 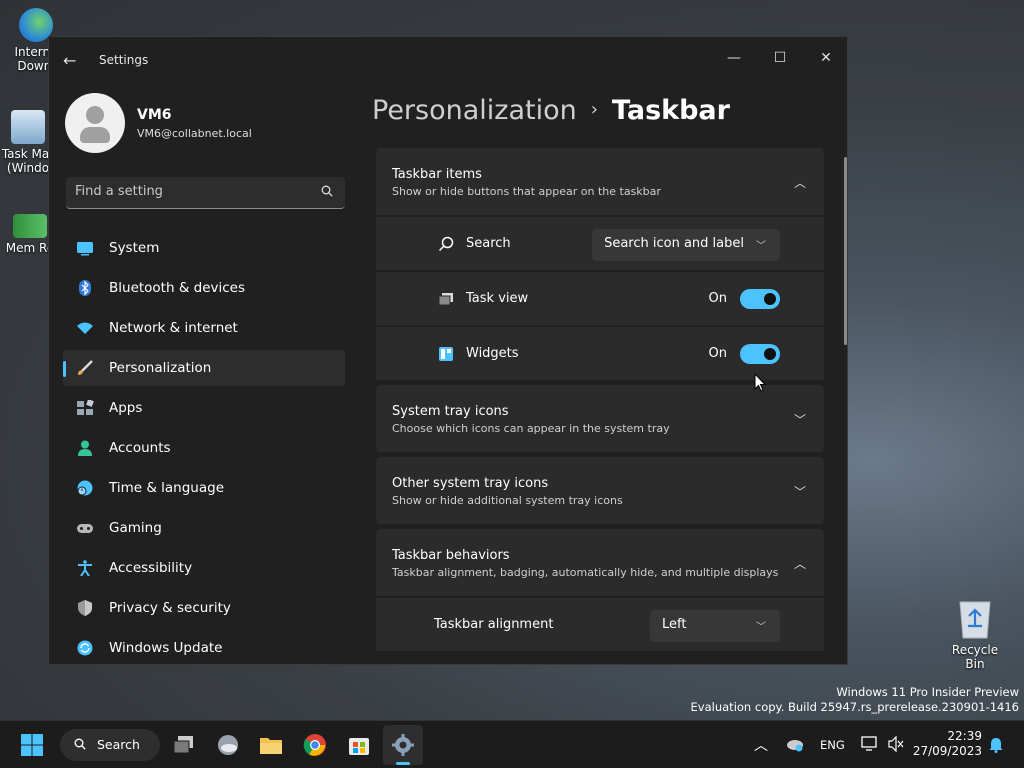 I want to click on mouse-cursor-icon, so click(x=760, y=382).